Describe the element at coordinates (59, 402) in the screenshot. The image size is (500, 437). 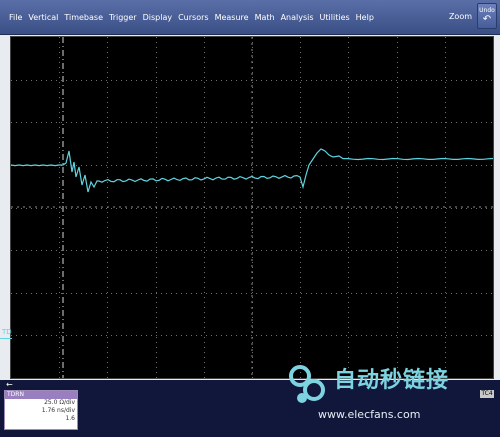
I see `channel-vertical-scale: 25.0 Ω/div` at that location.